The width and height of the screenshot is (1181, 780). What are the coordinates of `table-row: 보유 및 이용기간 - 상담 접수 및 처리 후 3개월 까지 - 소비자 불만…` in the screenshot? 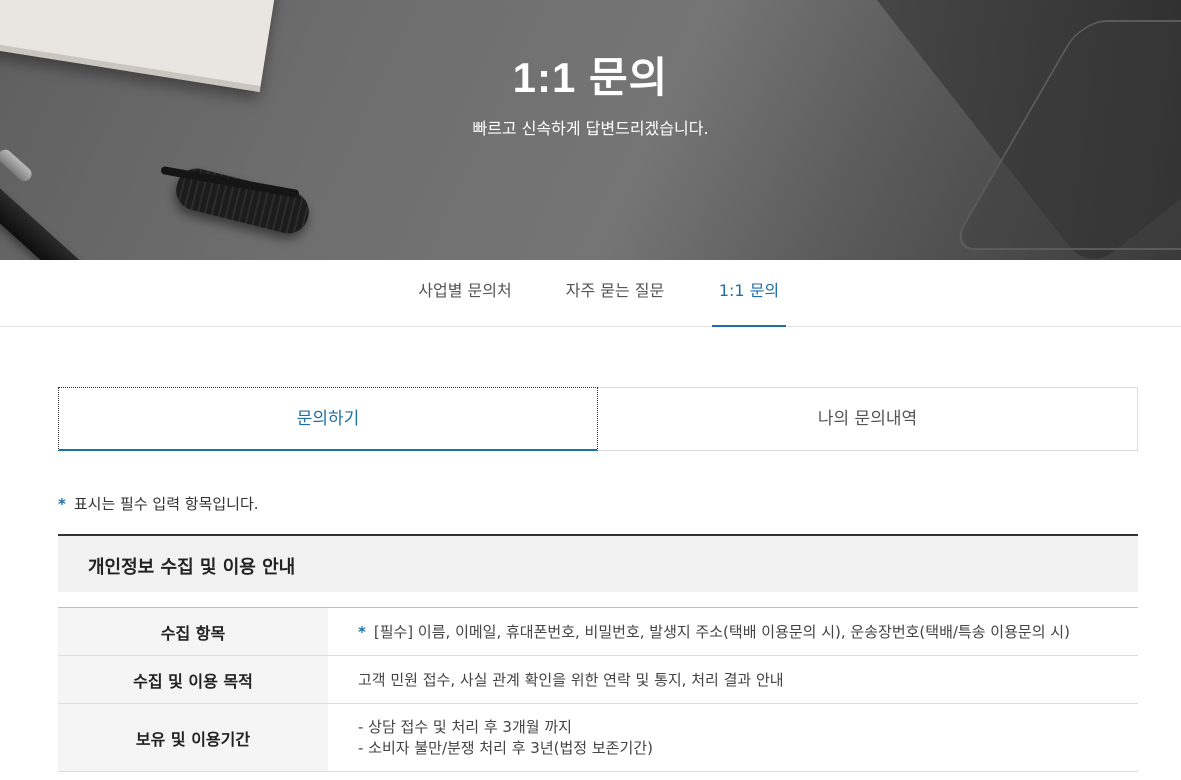 It's located at (598, 737).